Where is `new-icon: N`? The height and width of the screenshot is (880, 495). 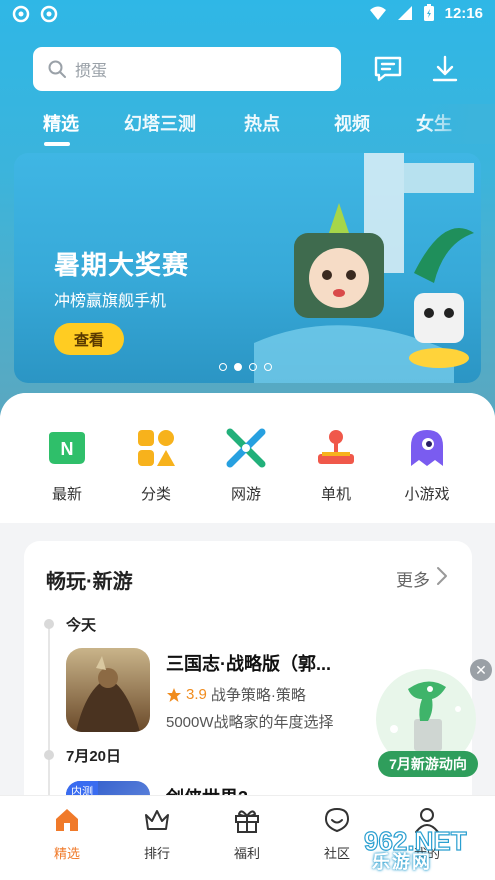 new-icon: N is located at coordinates (67, 448).